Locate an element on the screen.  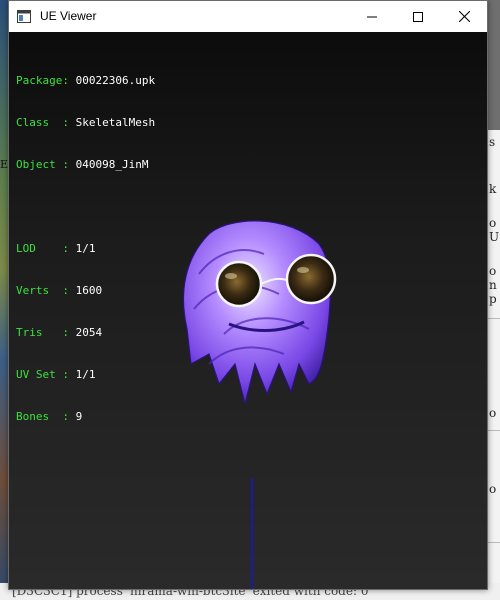
maximize-icon is located at coordinates (418, 16).